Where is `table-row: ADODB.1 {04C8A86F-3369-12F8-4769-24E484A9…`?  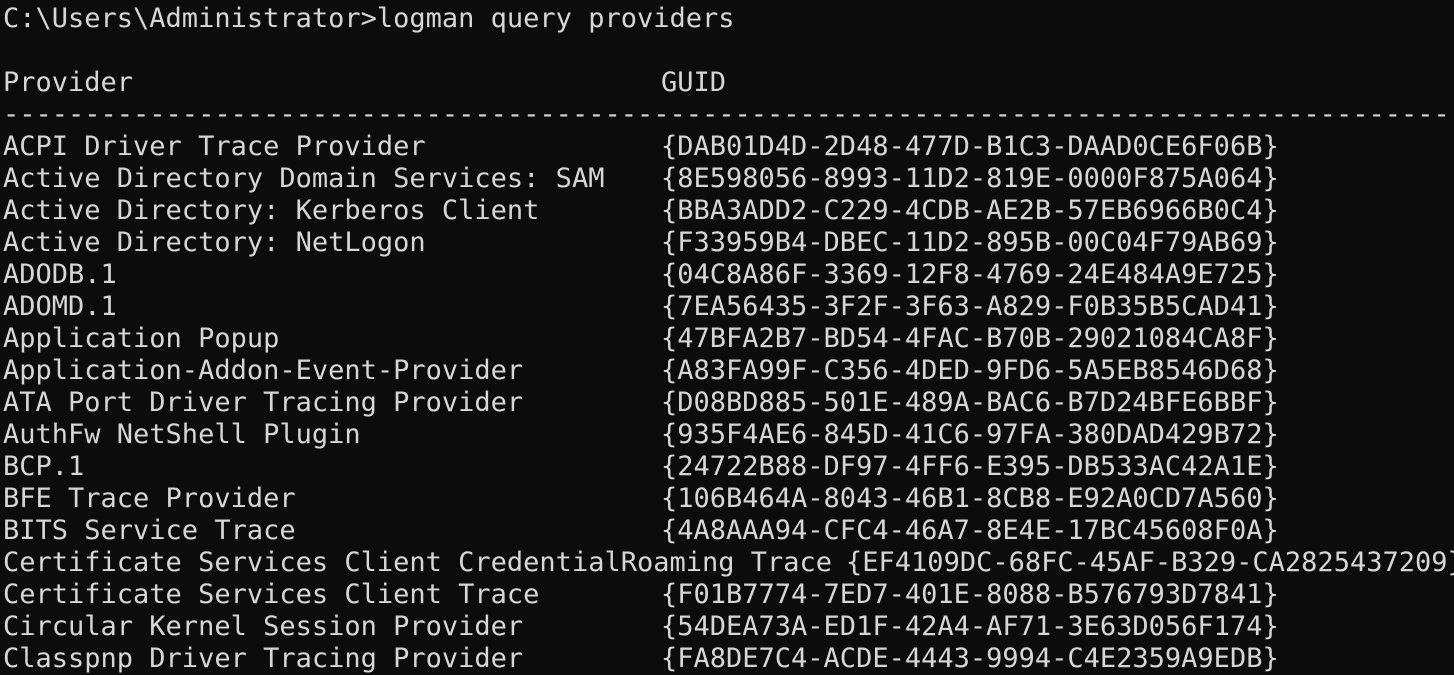 table-row: ADODB.1 {04C8A86F-3369-12F8-4769-24E484A9… is located at coordinates (728, 275).